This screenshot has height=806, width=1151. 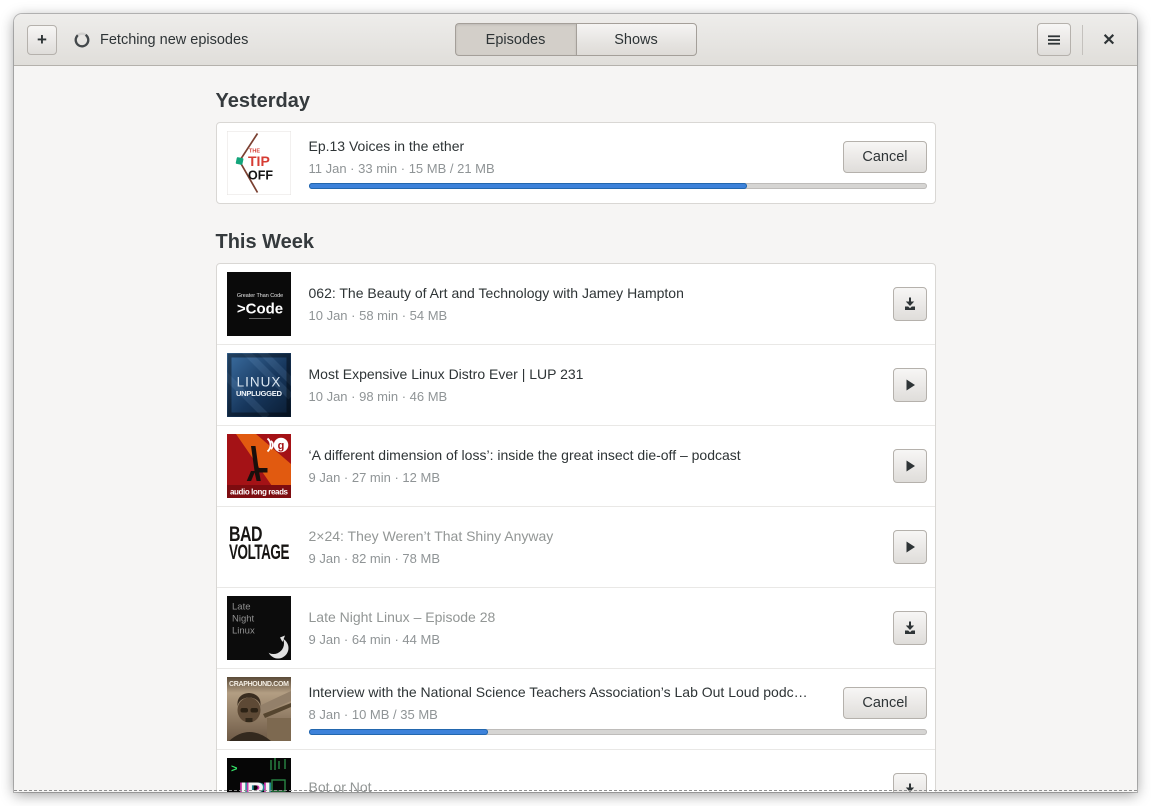 What do you see at coordinates (241, 607) in the screenshot?
I see `svg-text: Late` at bounding box center [241, 607].